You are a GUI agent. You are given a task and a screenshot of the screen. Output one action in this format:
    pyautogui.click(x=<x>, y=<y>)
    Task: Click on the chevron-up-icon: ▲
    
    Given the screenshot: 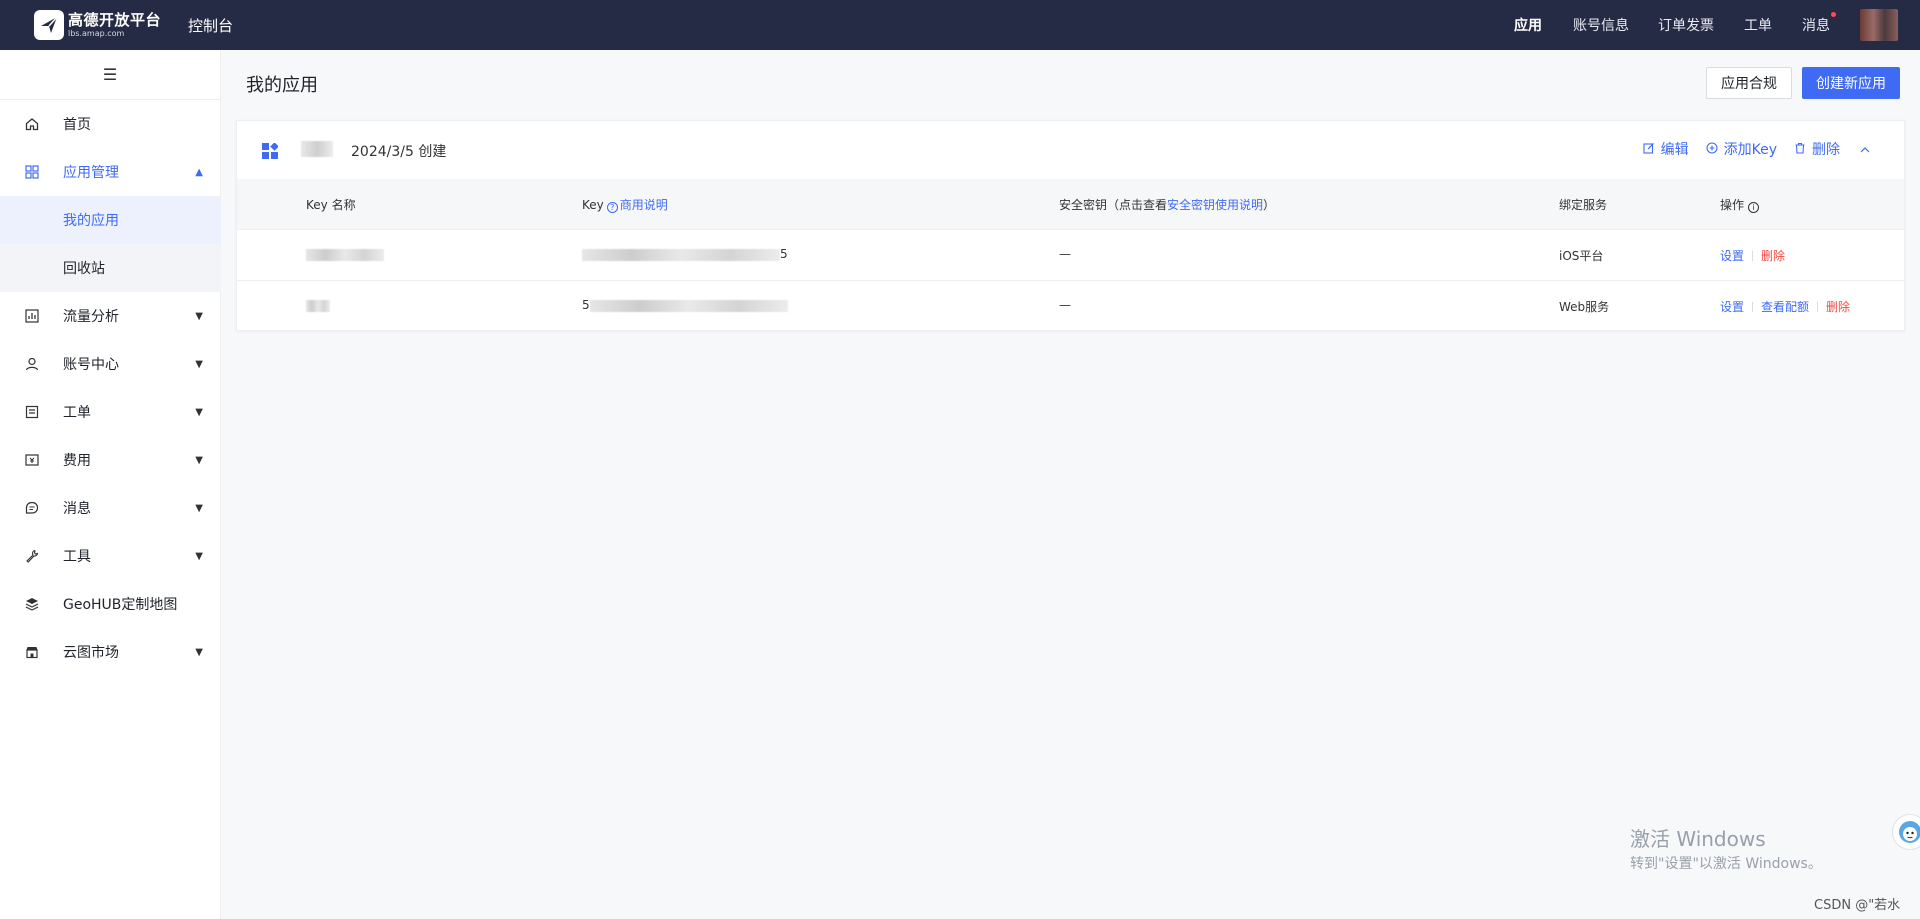 What is the action you would take?
    pyautogui.click(x=199, y=172)
    